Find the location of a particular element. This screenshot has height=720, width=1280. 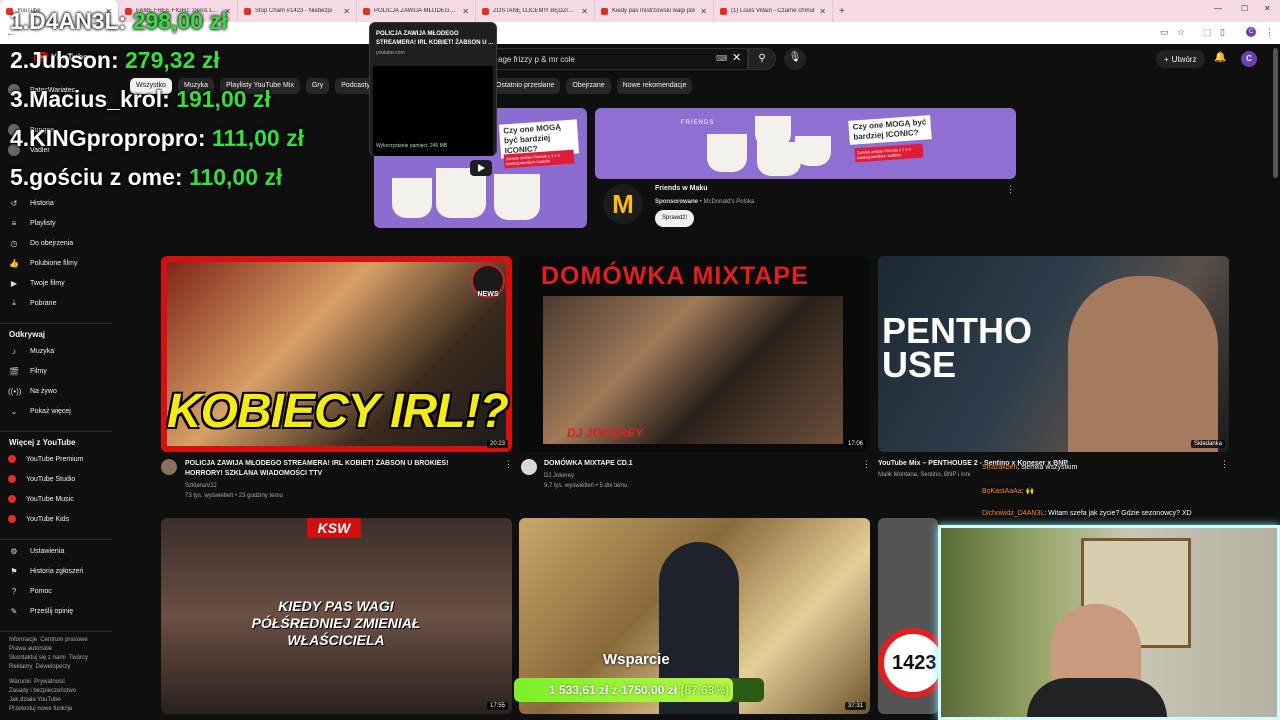

create-label: Utwórz is located at coordinates (1184, 59).